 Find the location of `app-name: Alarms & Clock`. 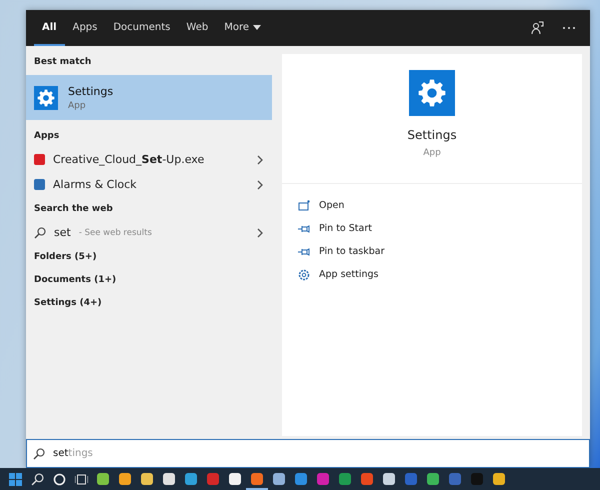

app-name: Alarms & Clock is located at coordinates (95, 184).